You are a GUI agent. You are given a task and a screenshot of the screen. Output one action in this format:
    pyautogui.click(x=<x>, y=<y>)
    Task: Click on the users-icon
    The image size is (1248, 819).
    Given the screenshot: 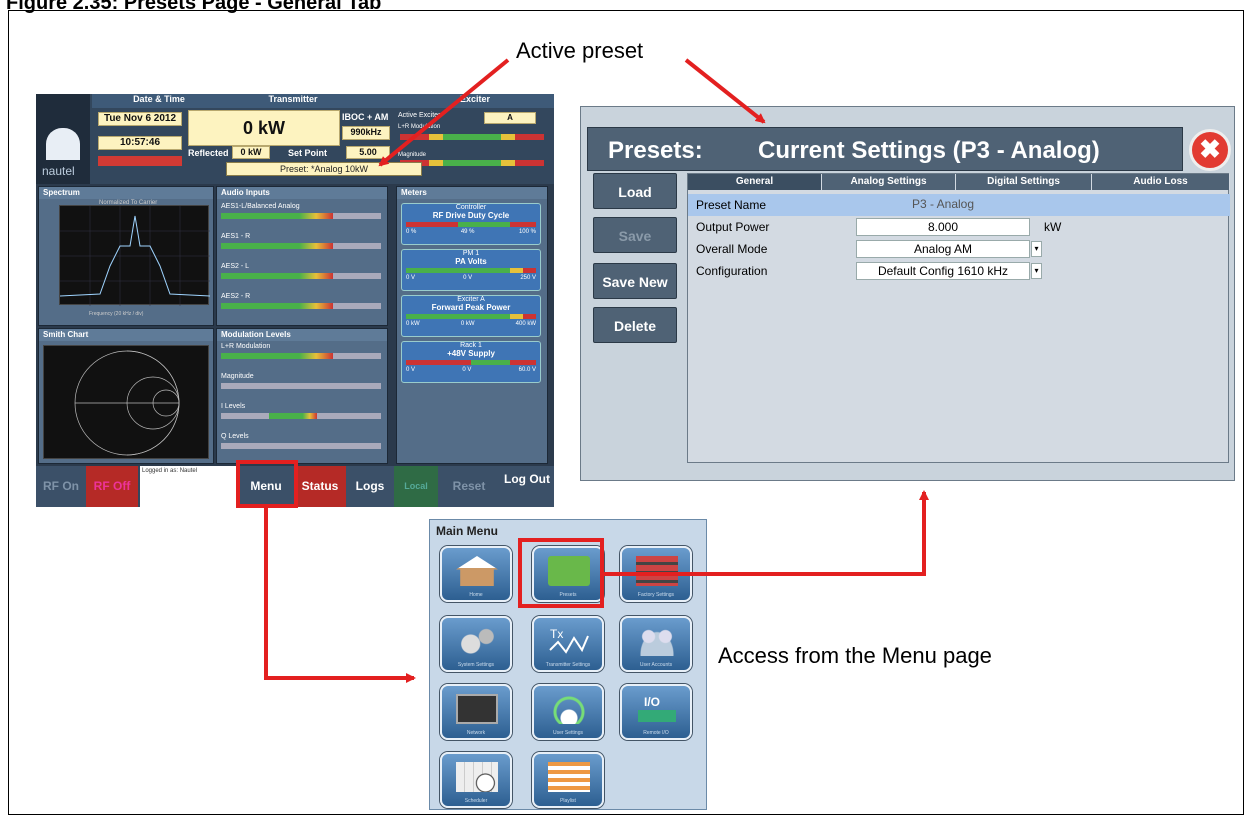 What is the action you would take?
    pyautogui.click(x=657, y=641)
    